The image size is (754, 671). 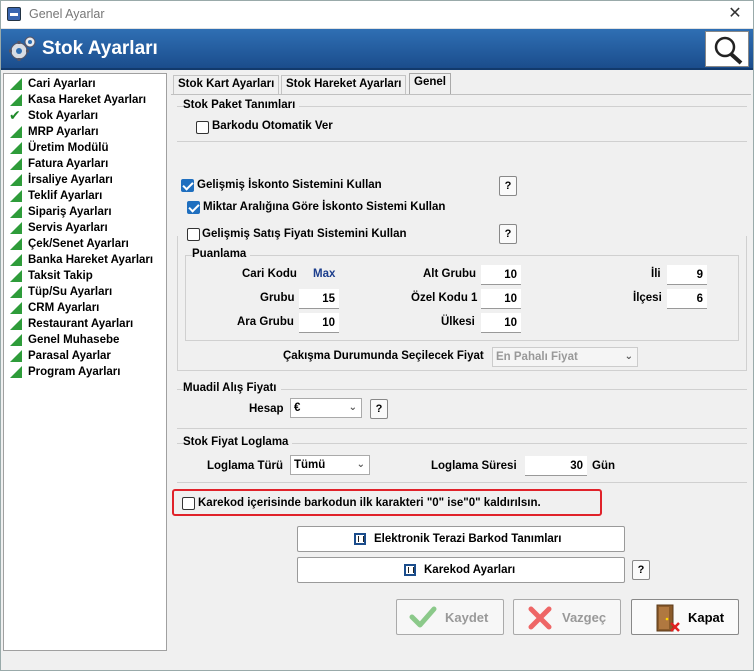 What do you see at coordinates (81, 324) in the screenshot?
I see `tree-item-label: Restaurant Ayarları` at bounding box center [81, 324].